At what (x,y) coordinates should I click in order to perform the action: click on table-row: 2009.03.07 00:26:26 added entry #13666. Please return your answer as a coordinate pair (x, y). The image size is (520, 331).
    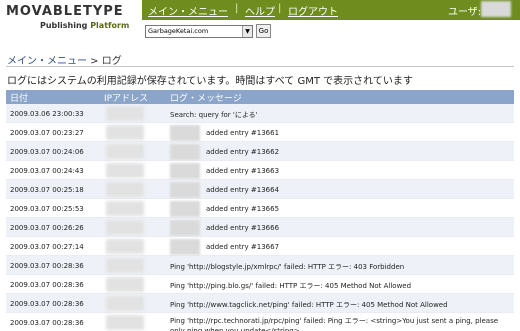
    Looking at the image, I should click on (260, 227).